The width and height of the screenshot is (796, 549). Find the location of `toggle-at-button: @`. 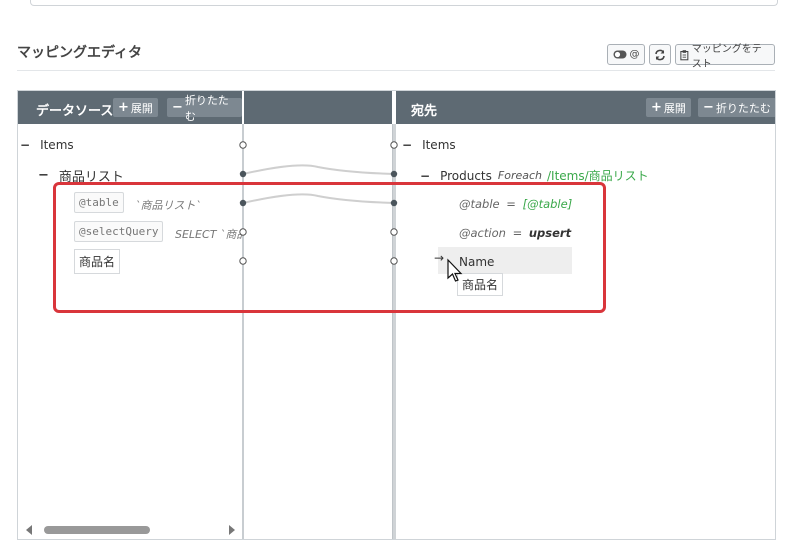

toggle-at-button: @ is located at coordinates (626, 54).